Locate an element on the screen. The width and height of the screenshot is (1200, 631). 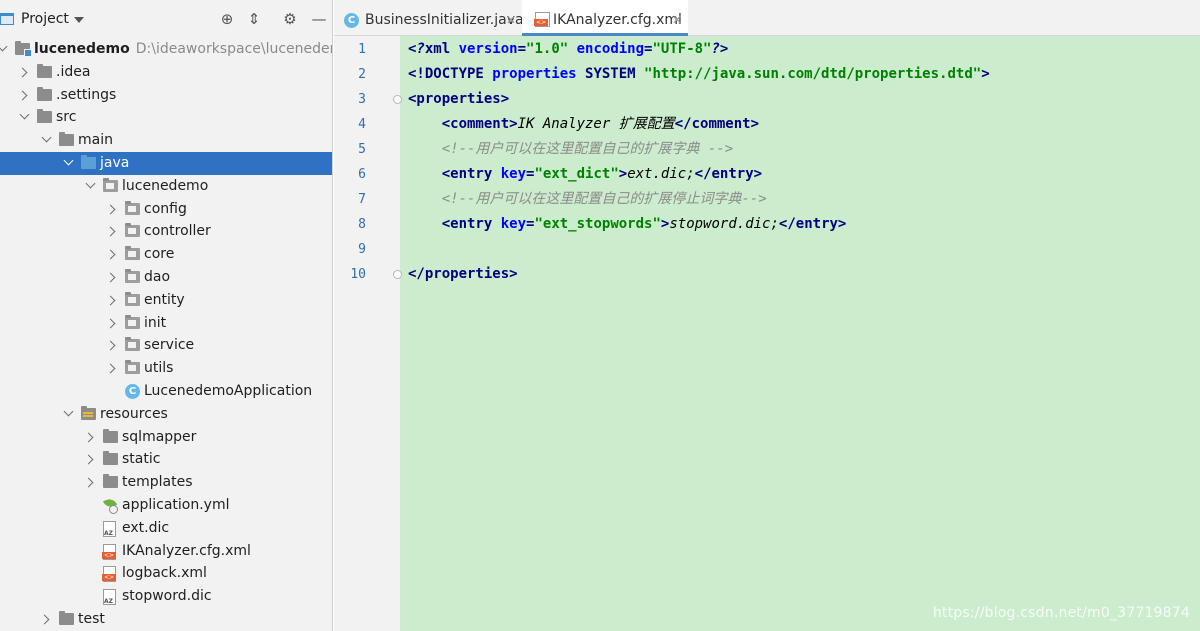
tree-item-name: main is located at coordinates (95, 140).